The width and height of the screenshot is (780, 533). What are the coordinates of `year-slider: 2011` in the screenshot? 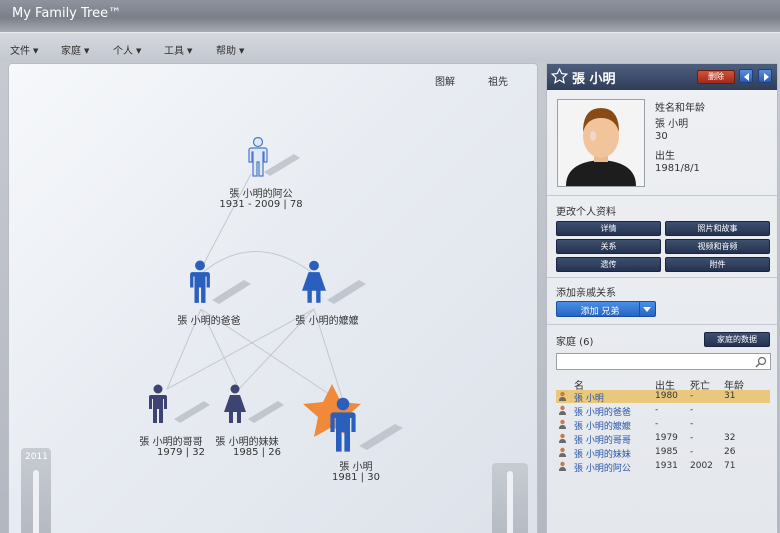 It's located at (36, 490).